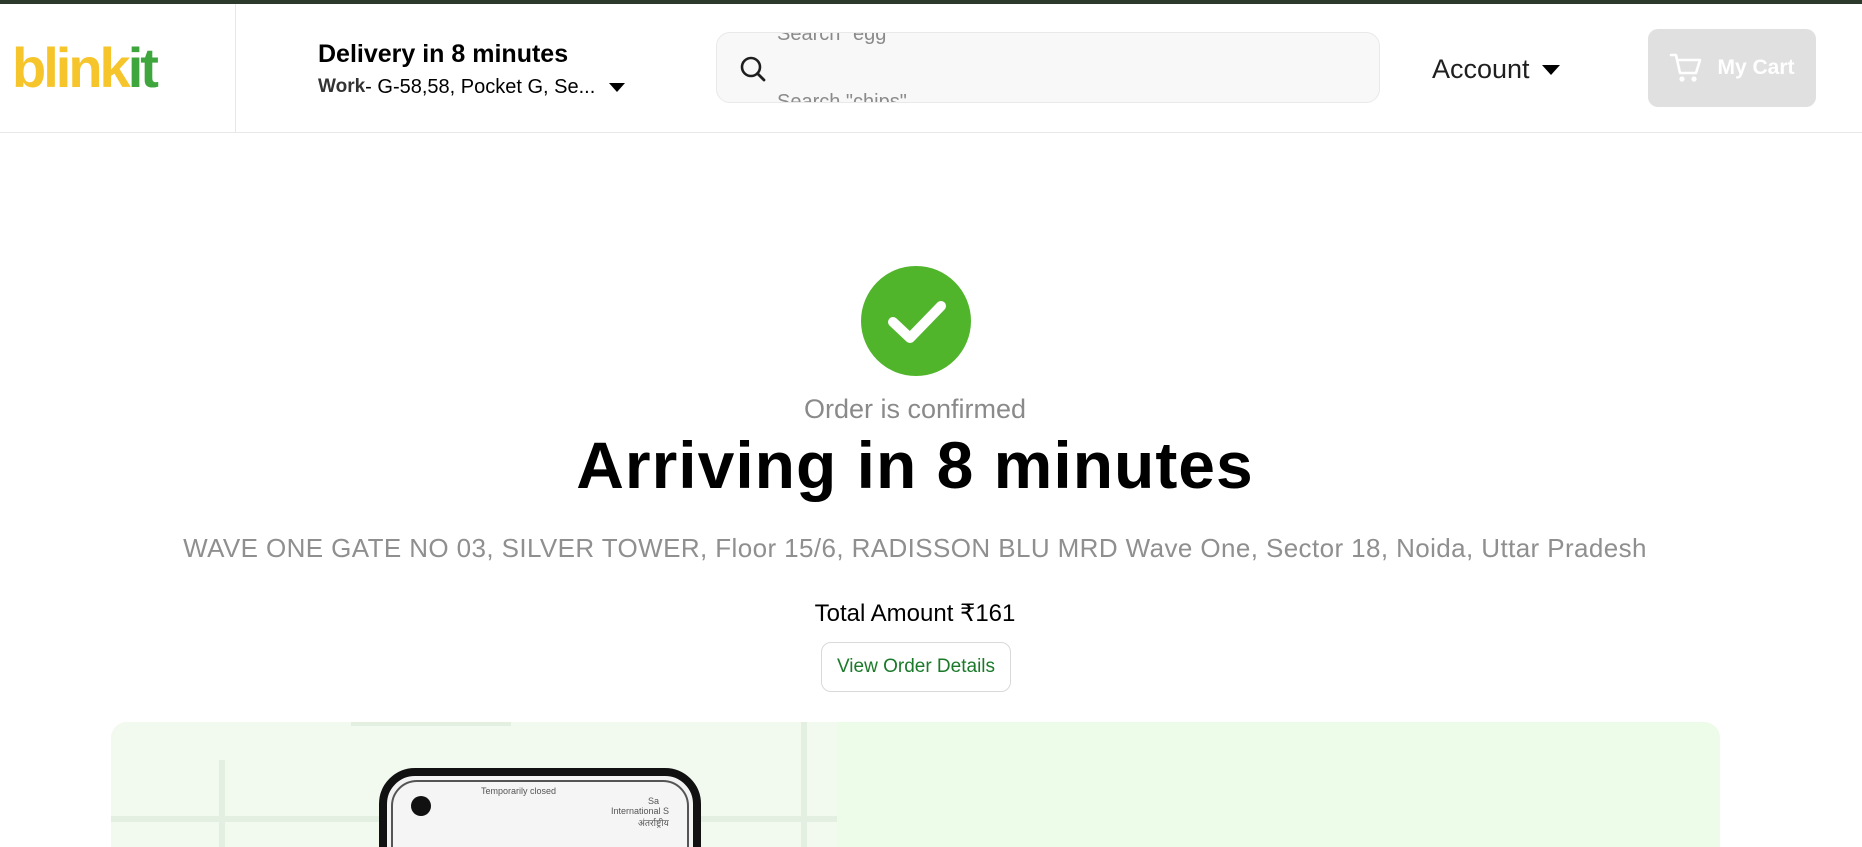  What do you see at coordinates (916, 321) in the screenshot?
I see `order-confirmed-check-icon` at bounding box center [916, 321].